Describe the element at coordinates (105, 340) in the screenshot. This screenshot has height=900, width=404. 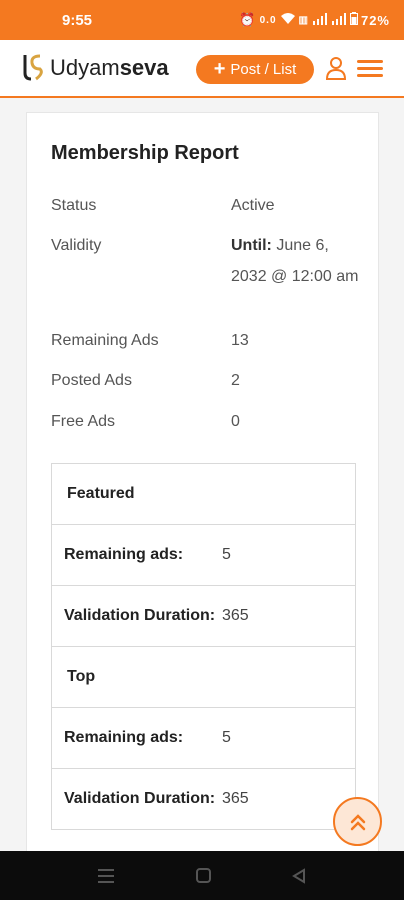
I see `remaining-ads-label: Remaining Ads` at that location.